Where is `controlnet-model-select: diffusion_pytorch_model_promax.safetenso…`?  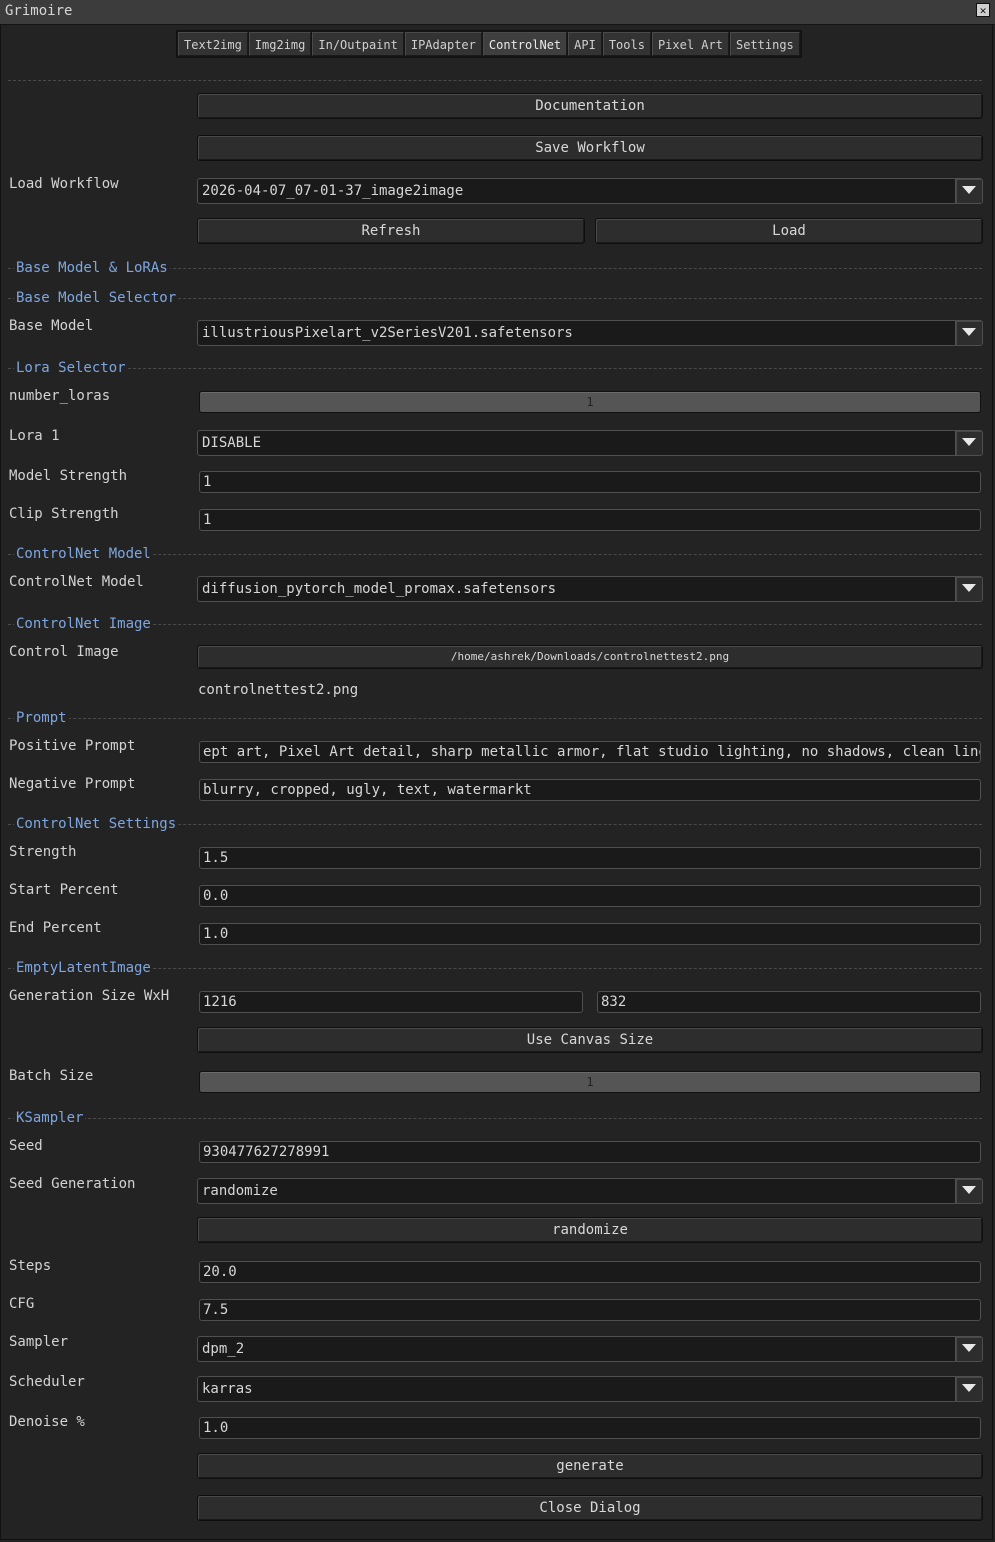
controlnet-model-select: diffusion_pytorch_model_promax.safetenso… is located at coordinates (590, 589).